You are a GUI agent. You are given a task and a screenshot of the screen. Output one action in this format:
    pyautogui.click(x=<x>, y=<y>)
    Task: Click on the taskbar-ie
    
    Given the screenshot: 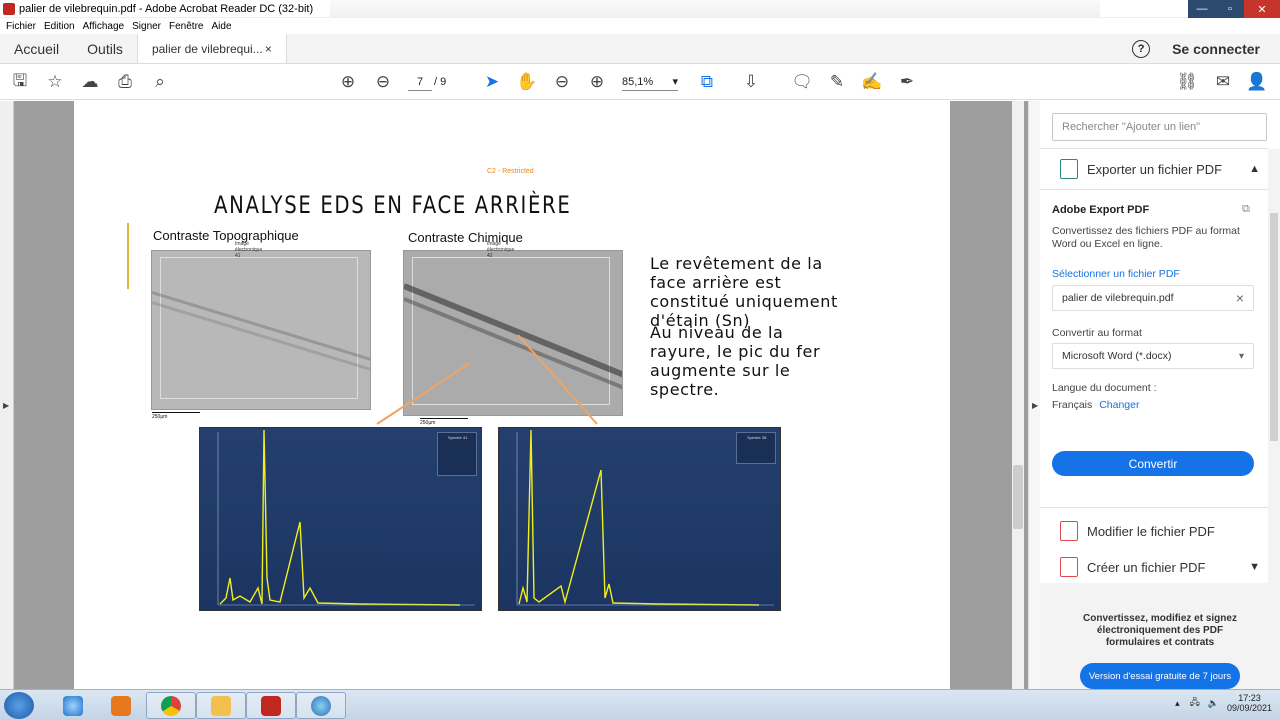 What is the action you would take?
    pyautogui.click(x=73, y=705)
    